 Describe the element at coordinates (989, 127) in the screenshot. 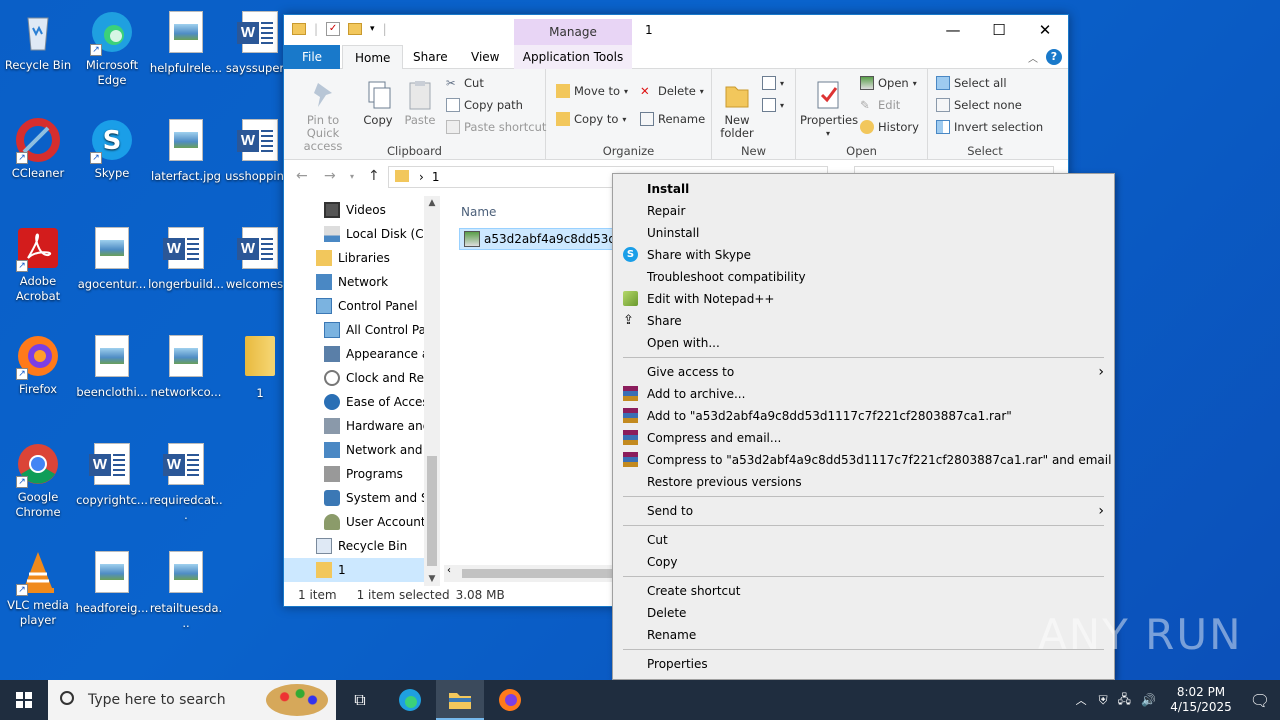

I see `invert-selection-button: Invert selection` at that location.